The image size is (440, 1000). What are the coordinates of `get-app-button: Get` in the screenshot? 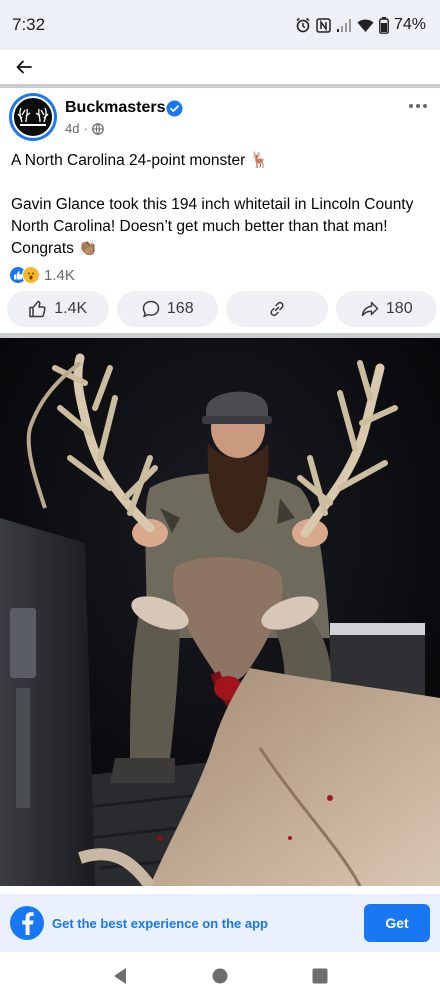 It's located at (397, 923).